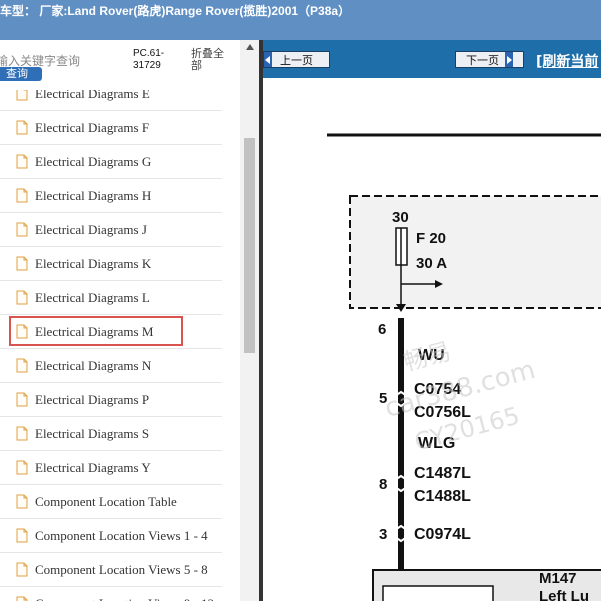 The image size is (601, 601). Describe the element at coordinates (111, 594) in the screenshot. I see `tree-item: Component Location Views 9 - 12` at that location.